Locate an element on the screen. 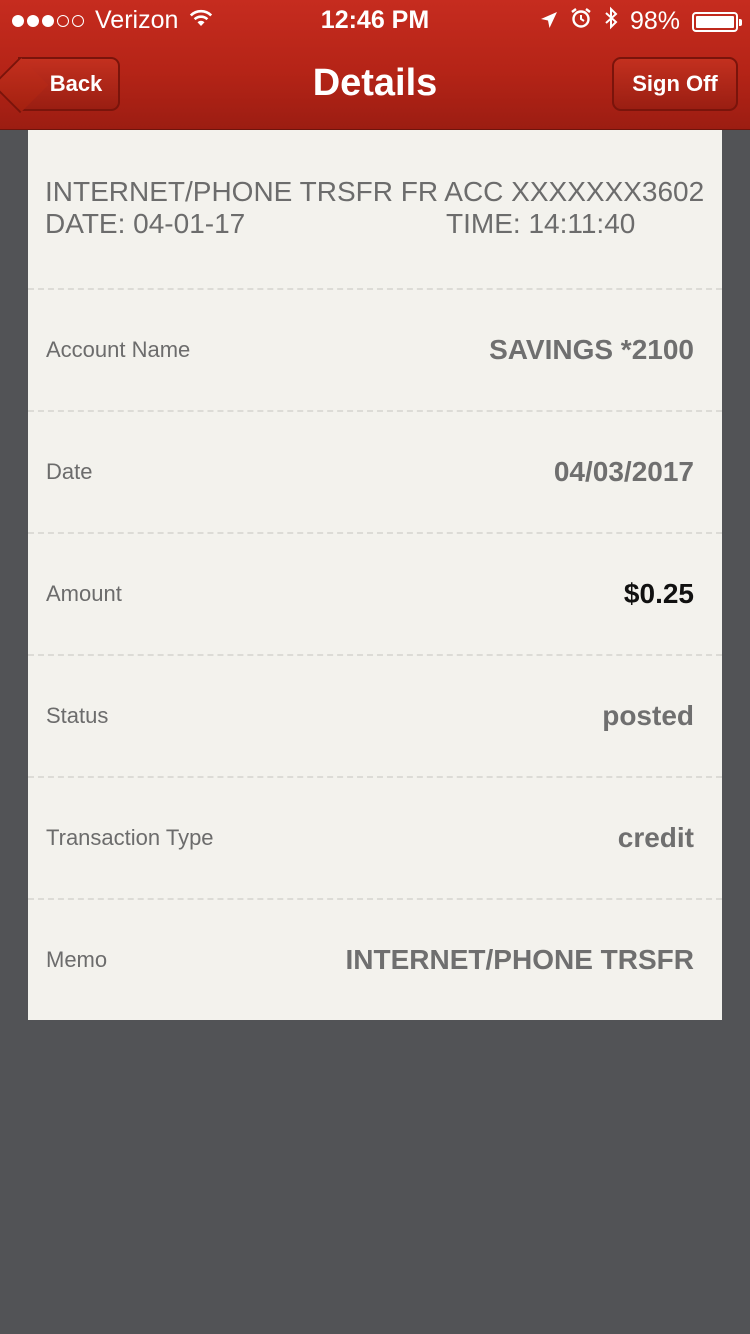  sign-off-button: Sign Off is located at coordinates (675, 84).